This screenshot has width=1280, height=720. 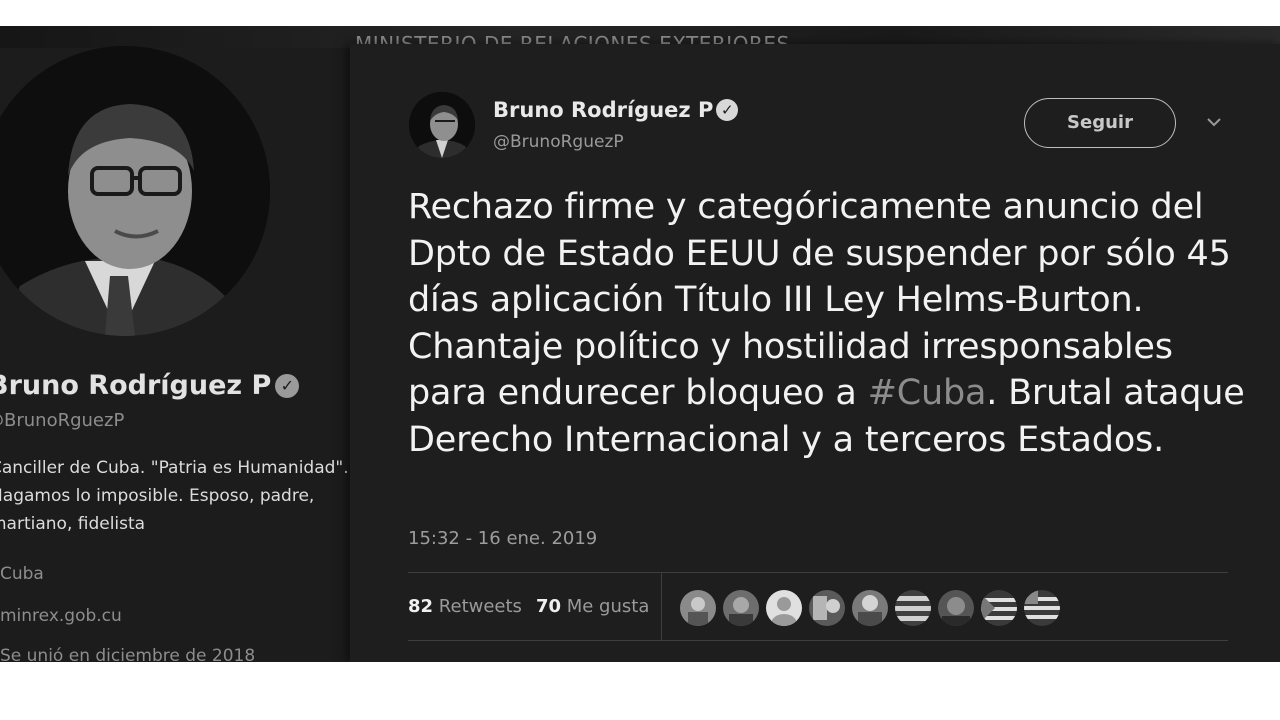 What do you see at coordinates (157, 496) in the screenshot?
I see `bio-line: Hagamos lo imposible. Esposo, padre,` at bounding box center [157, 496].